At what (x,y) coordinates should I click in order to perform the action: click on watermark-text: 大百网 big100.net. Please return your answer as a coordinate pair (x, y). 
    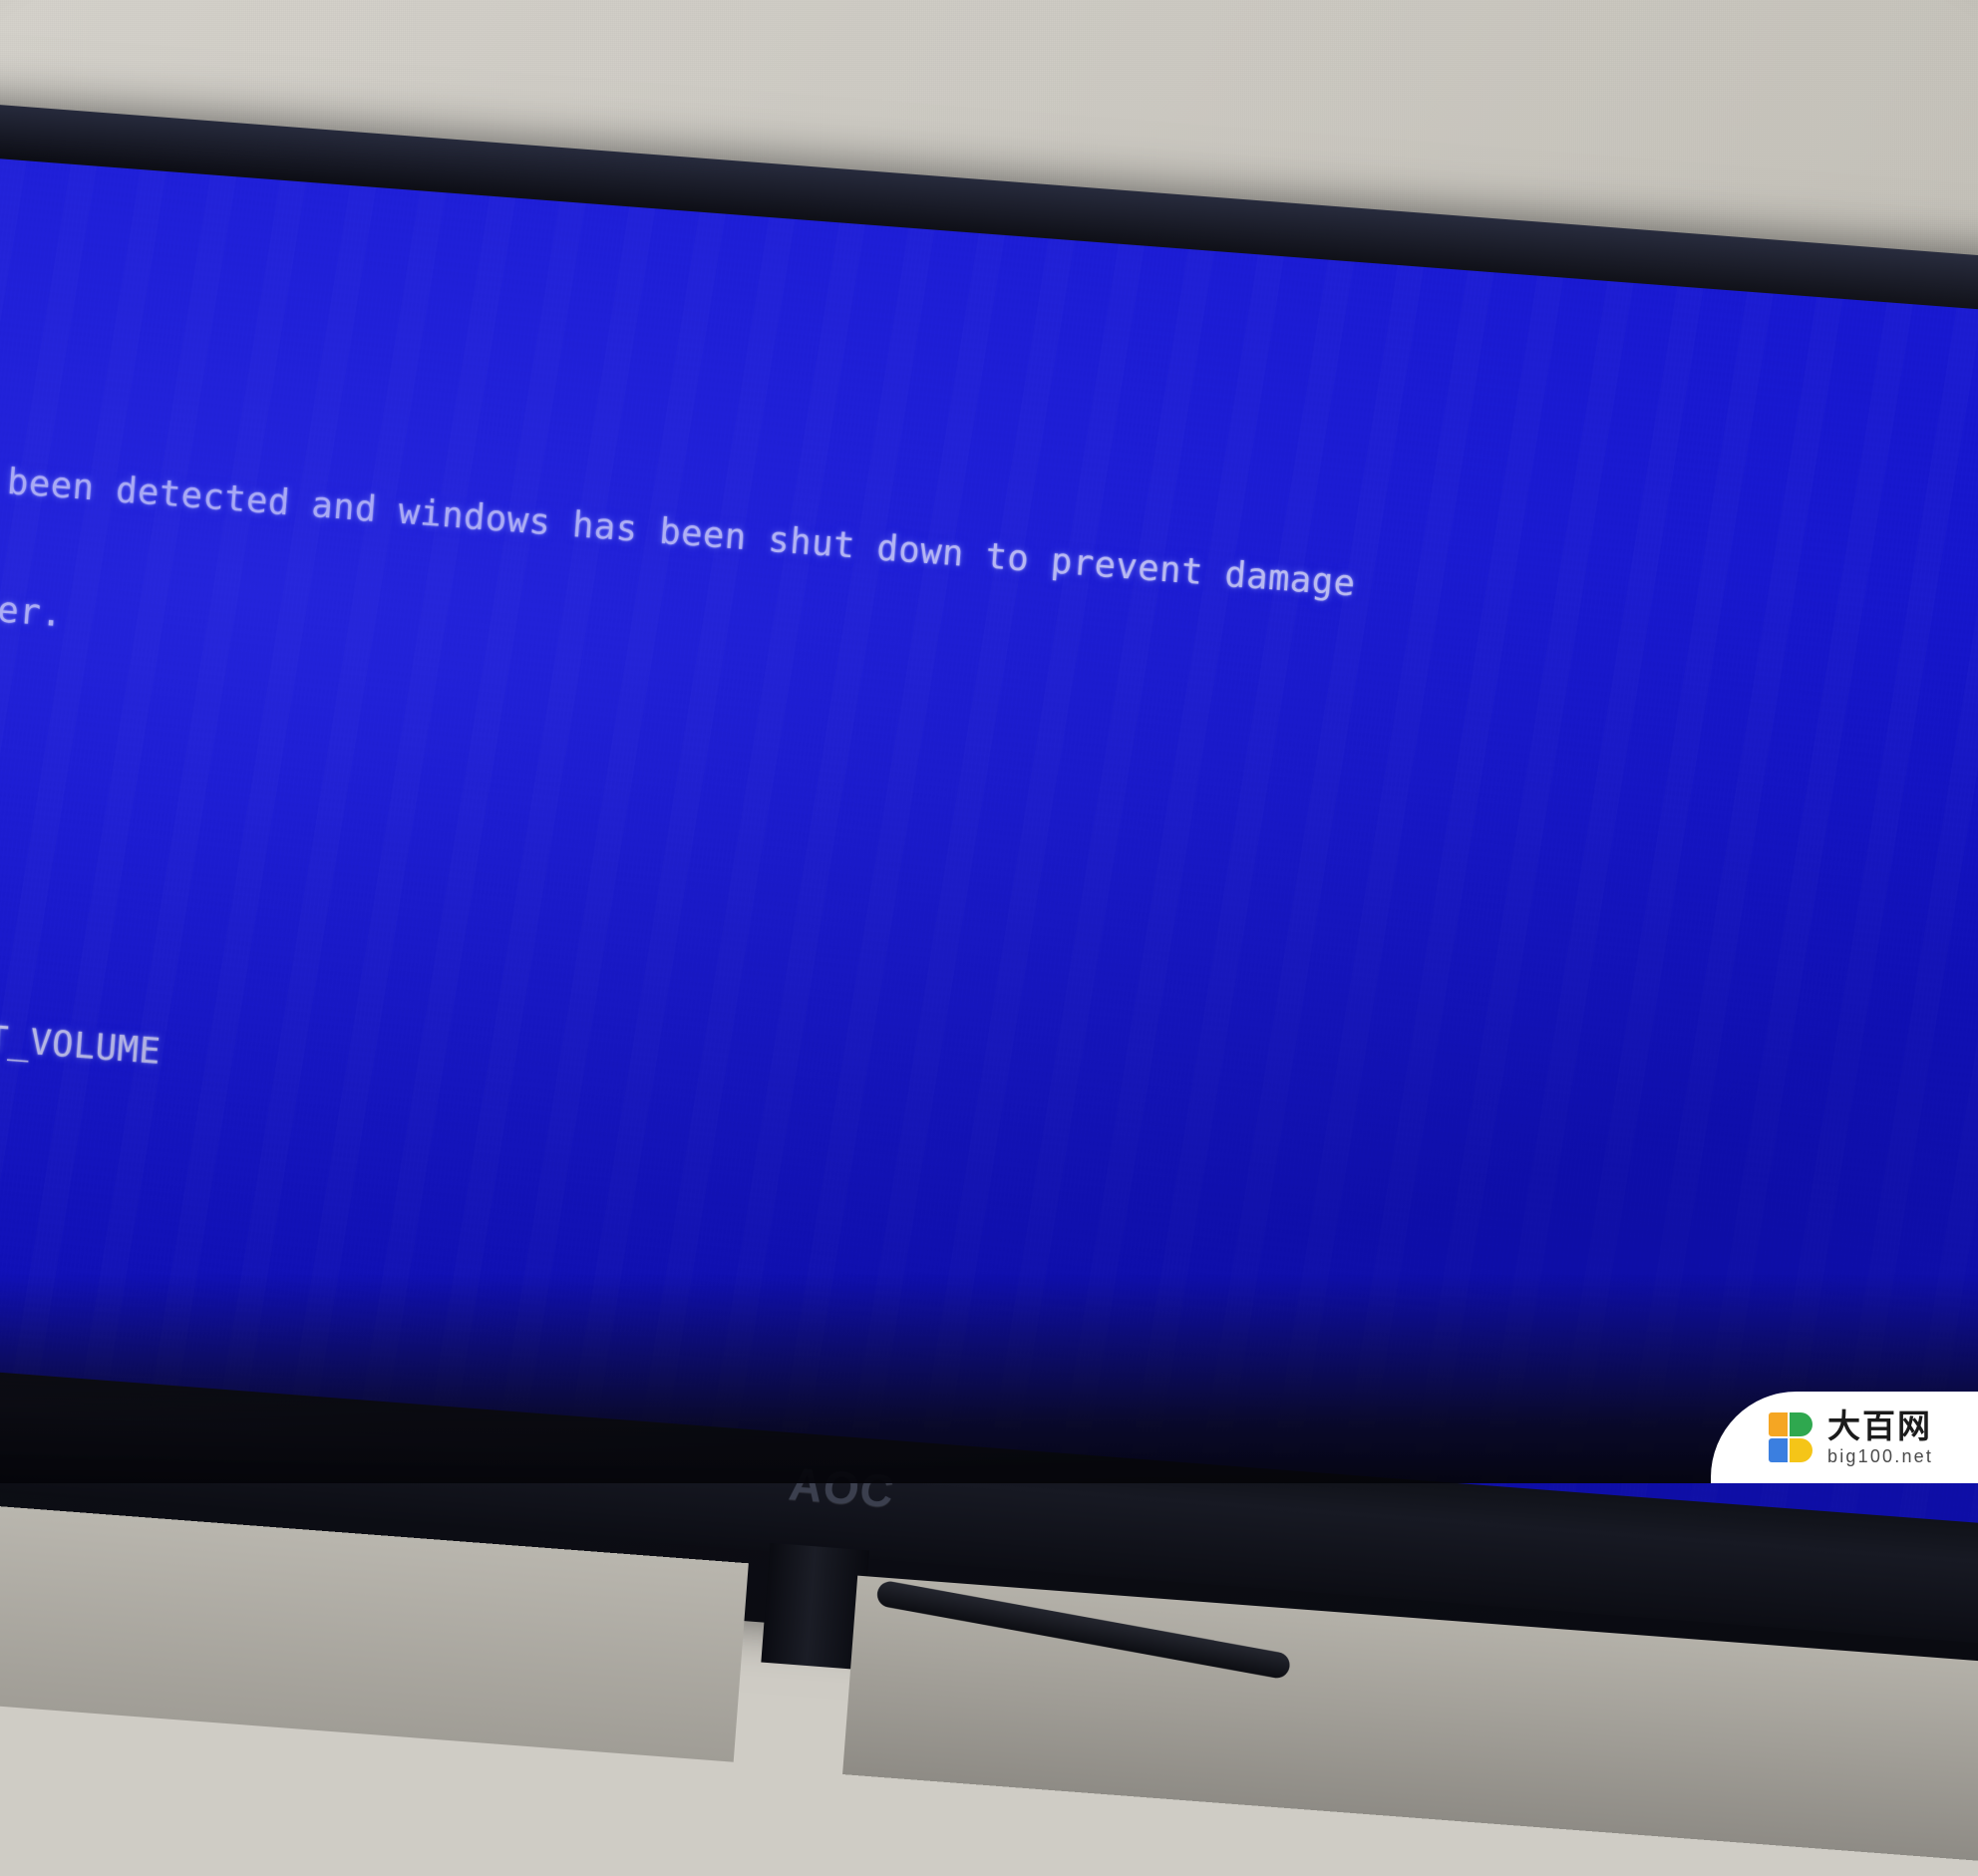
    Looking at the image, I should click on (1880, 1437).